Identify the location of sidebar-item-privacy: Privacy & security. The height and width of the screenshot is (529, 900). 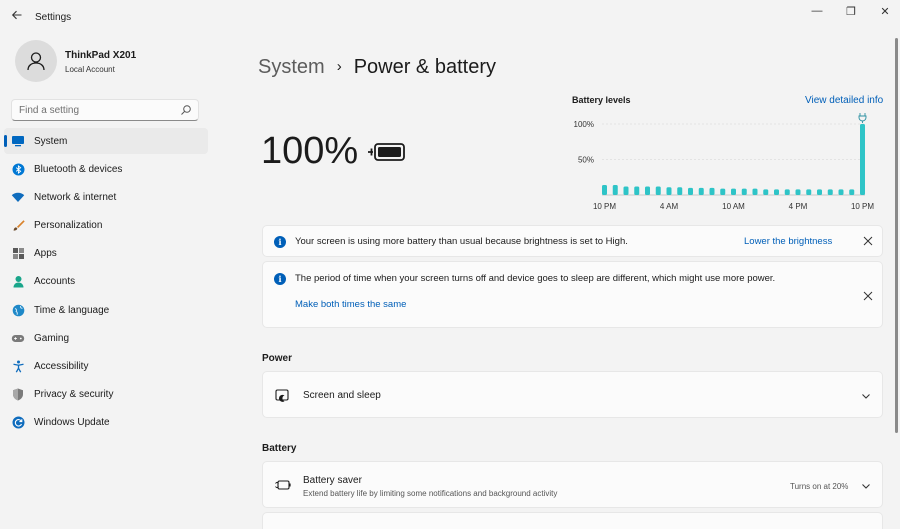
(106, 395).